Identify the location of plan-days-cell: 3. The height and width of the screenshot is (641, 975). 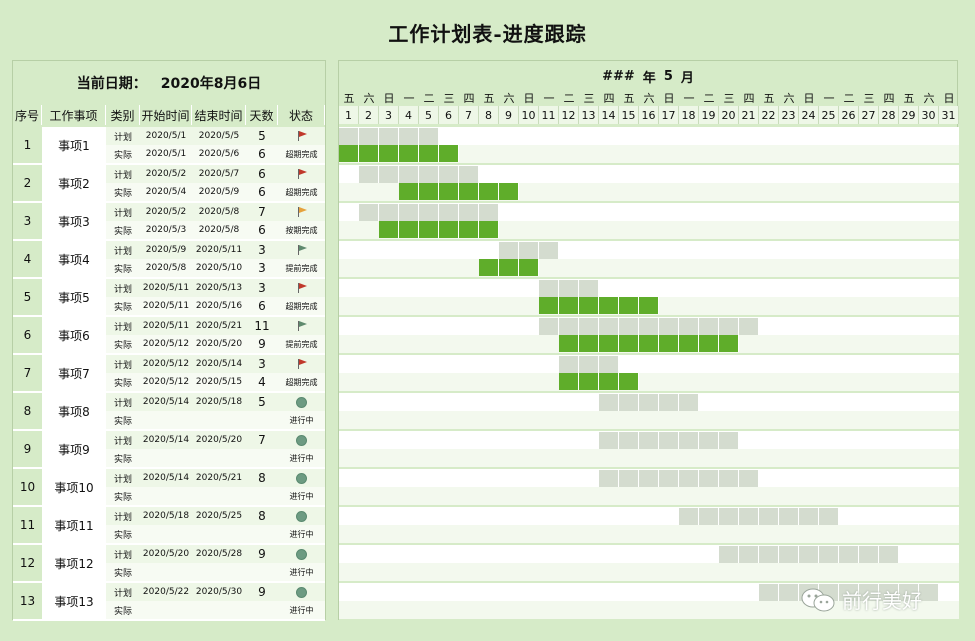
(262, 288).